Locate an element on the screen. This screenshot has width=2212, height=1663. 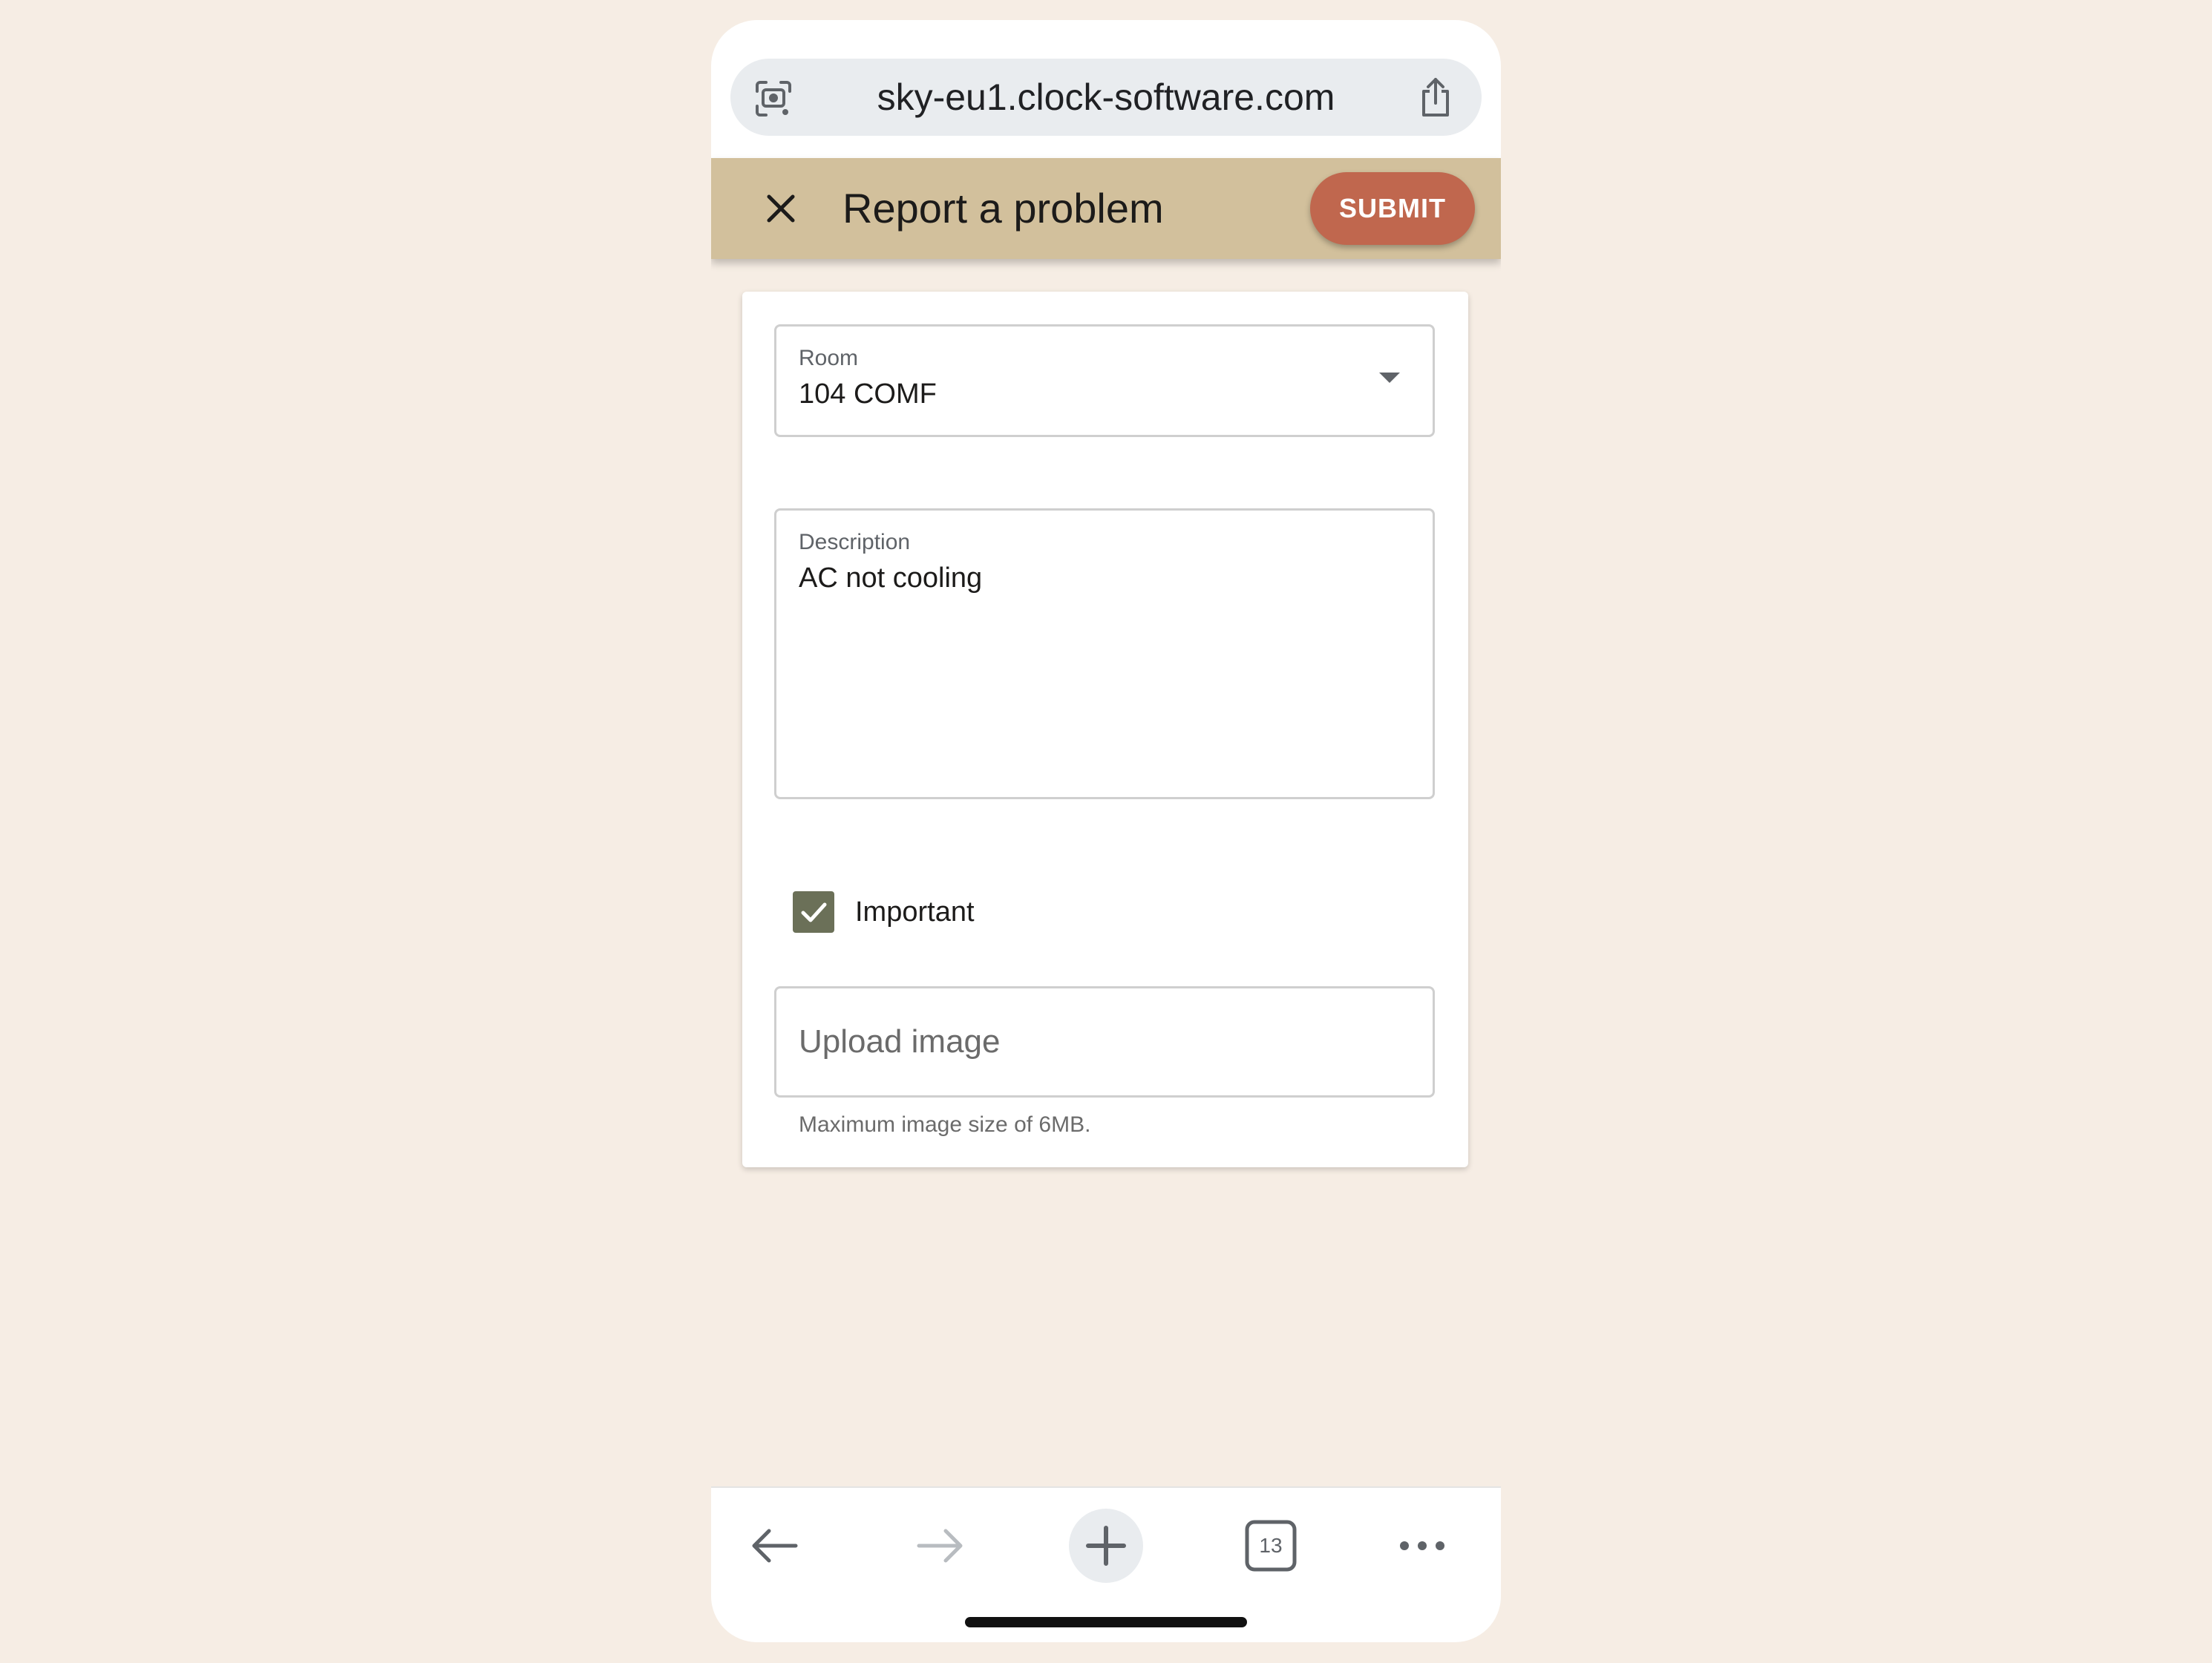
app-bar: Report a problem SUBMIT is located at coordinates (1106, 208).